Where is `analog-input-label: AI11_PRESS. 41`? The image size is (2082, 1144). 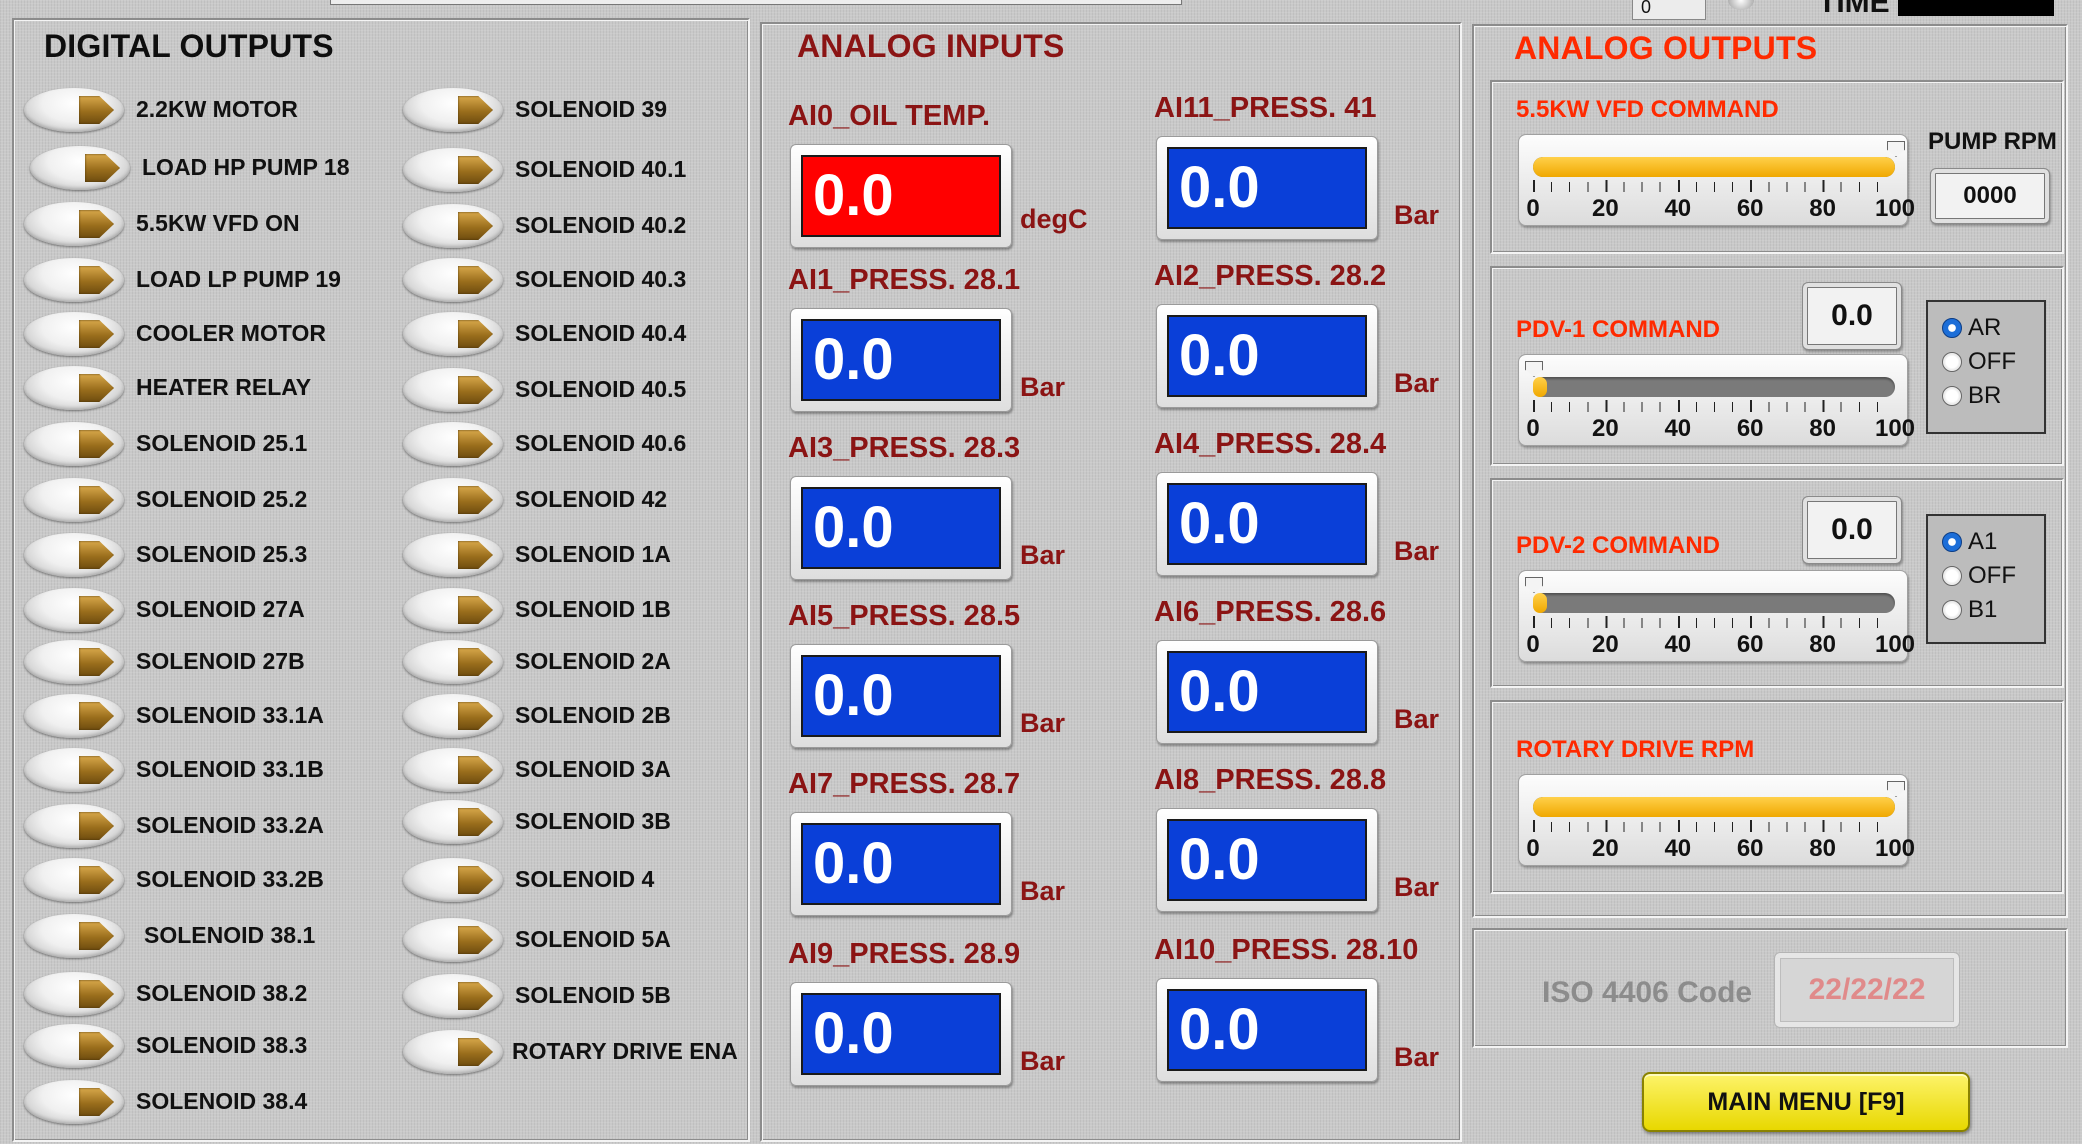 analog-input-label: AI11_PRESS. 41 is located at coordinates (1265, 108).